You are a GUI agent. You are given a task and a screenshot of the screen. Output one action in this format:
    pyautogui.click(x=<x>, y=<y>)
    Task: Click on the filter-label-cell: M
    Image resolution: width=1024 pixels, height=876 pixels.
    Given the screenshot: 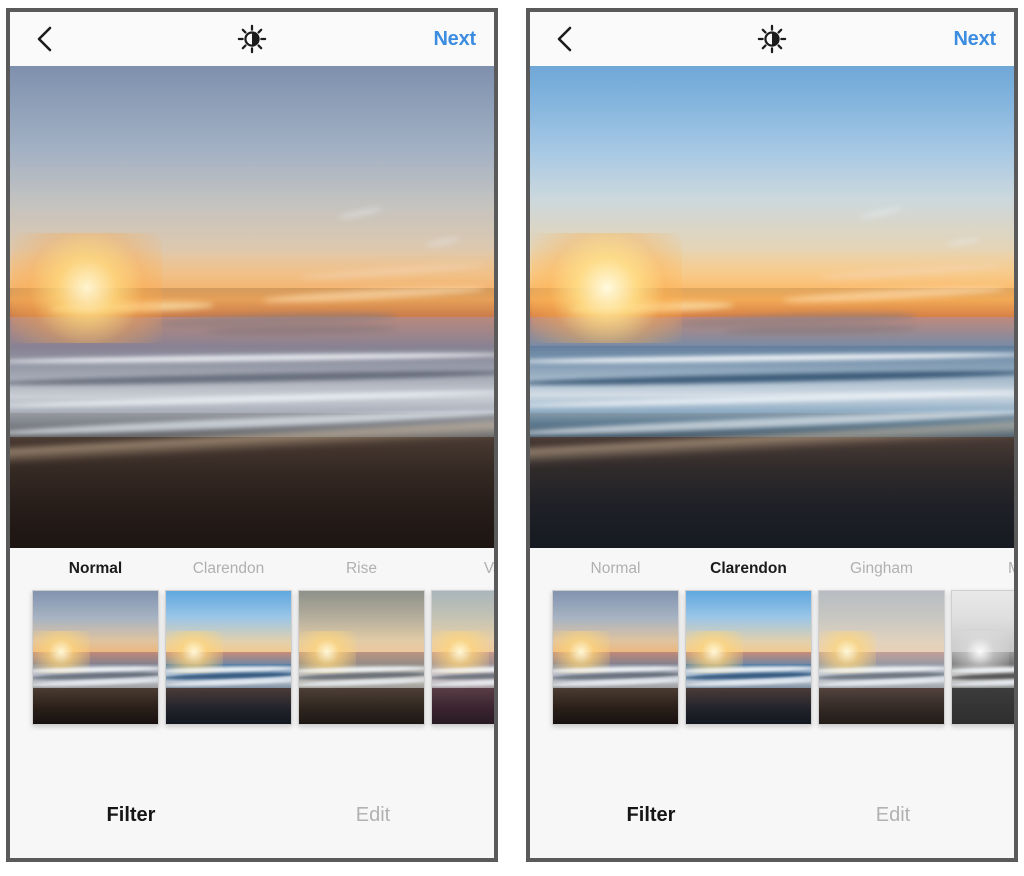 What is the action you would take?
    pyautogui.click(x=982, y=569)
    